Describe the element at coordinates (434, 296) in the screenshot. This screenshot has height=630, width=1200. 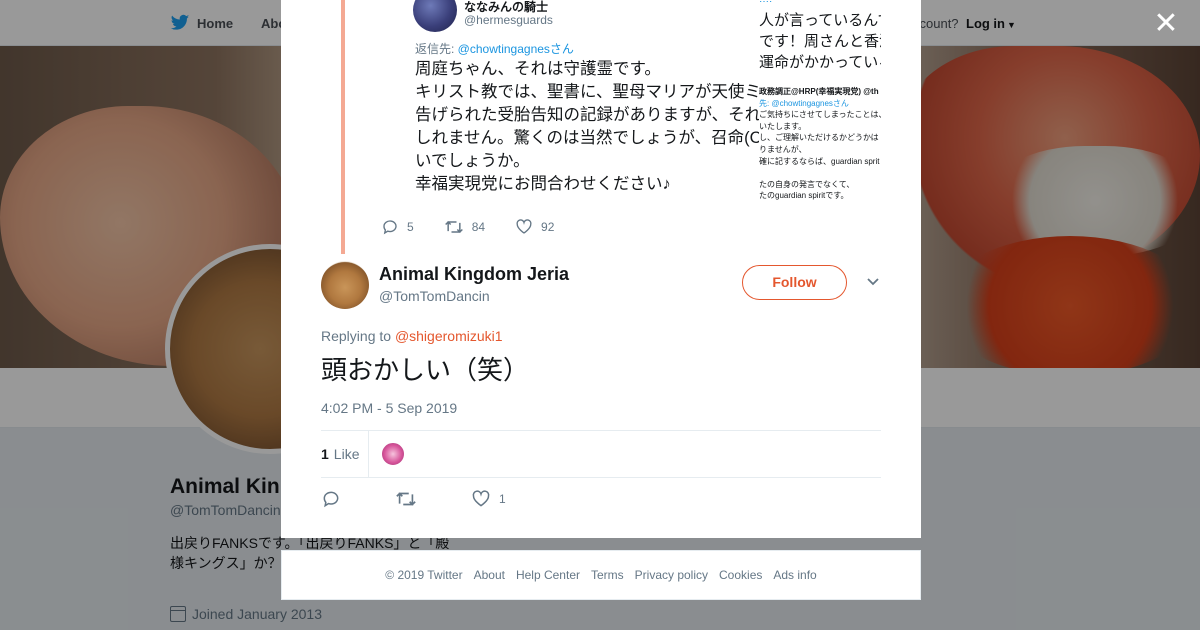
I see `author-handle: @TomTomDancin` at that location.